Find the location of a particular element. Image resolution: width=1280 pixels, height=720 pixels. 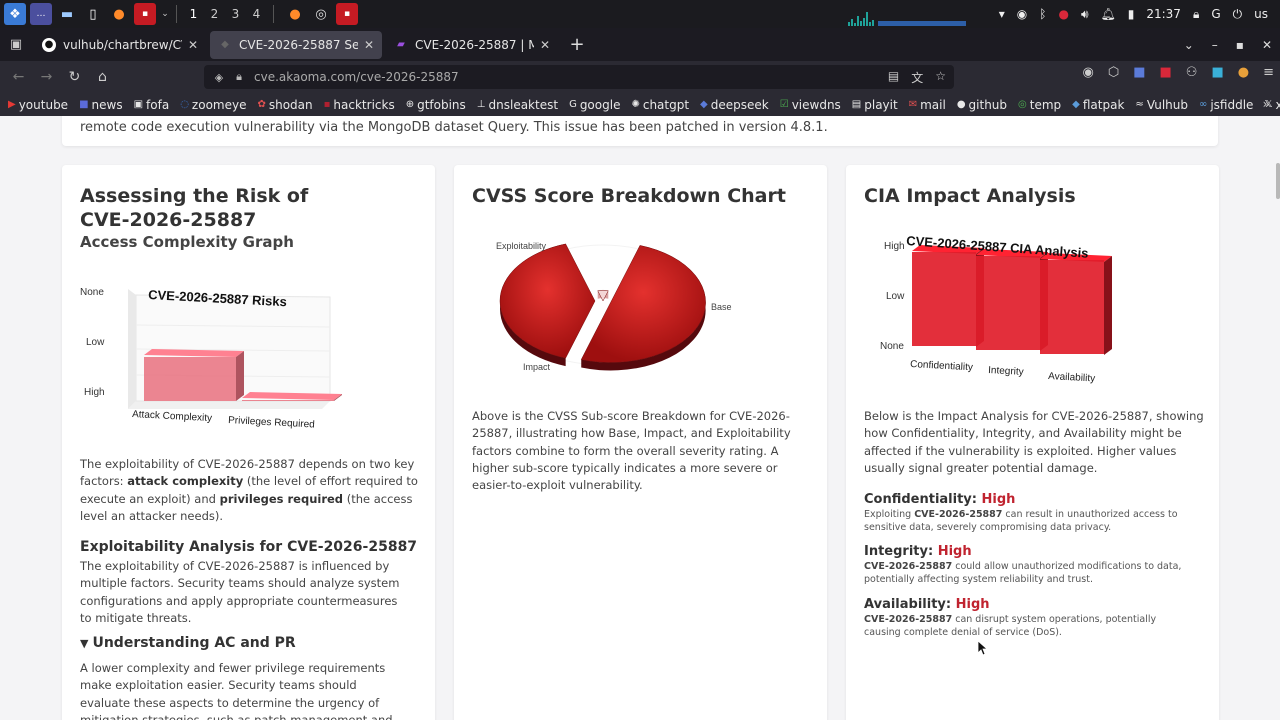

battery-icon: ▮ is located at coordinates (1131, 14).